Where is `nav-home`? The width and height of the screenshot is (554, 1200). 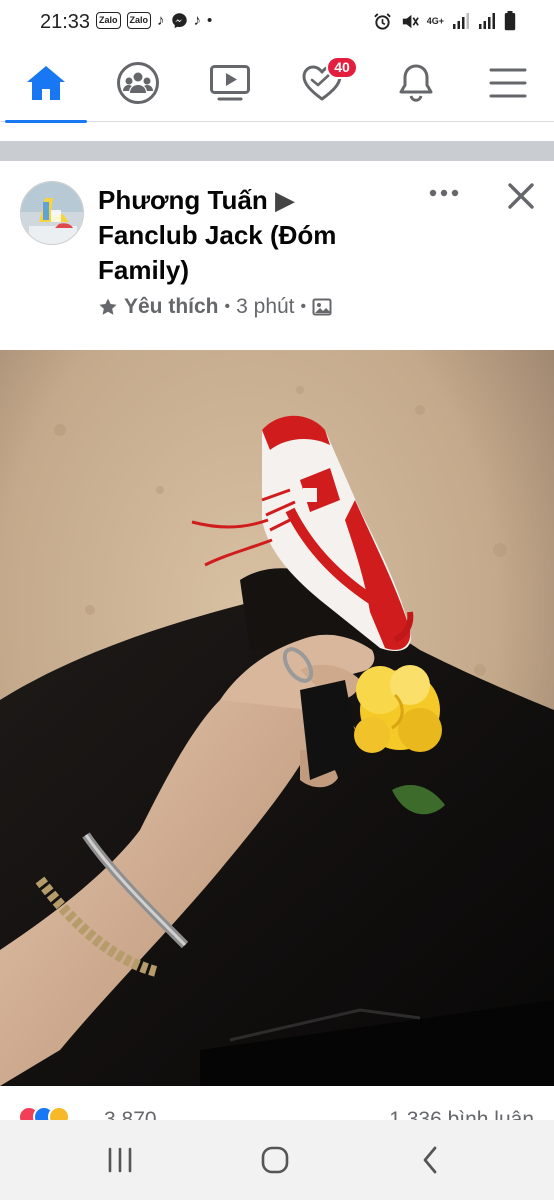
nav-home is located at coordinates (46, 83).